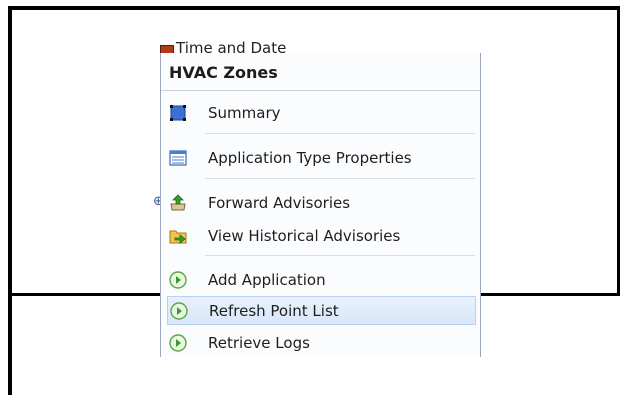 The width and height of the screenshot is (628, 395). What do you see at coordinates (178, 237) in the screenshot?
I see `historical-advisories-icon` at bounding box center [178, 237].